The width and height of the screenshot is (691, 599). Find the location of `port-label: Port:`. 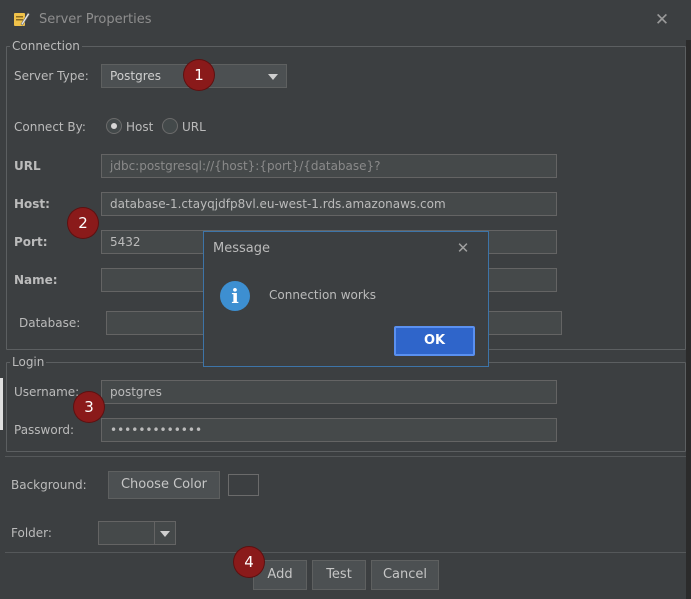

port-label: Port: is located at coordinates (31, 242).